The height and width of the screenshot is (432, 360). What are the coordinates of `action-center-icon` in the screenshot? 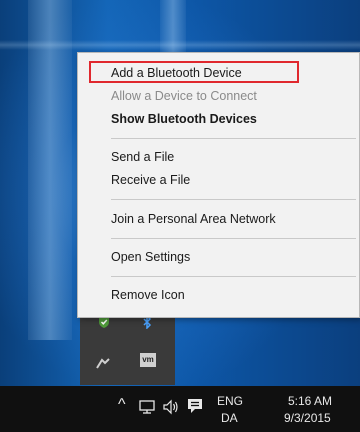 It's located at (195, 408).